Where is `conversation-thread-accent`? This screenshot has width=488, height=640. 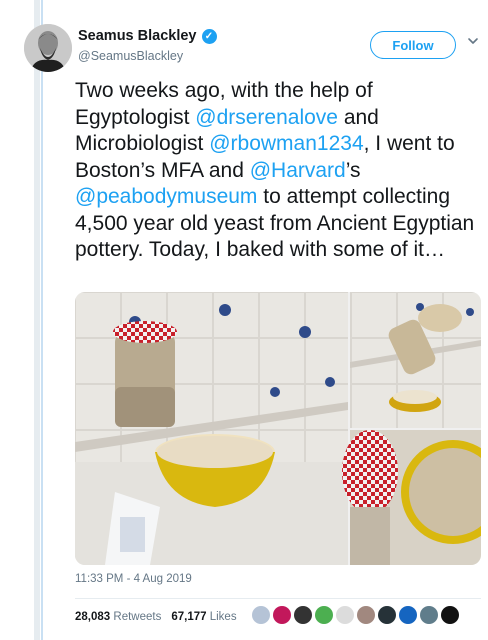 conversation-thread-accent is located at coordinates (42, 320).